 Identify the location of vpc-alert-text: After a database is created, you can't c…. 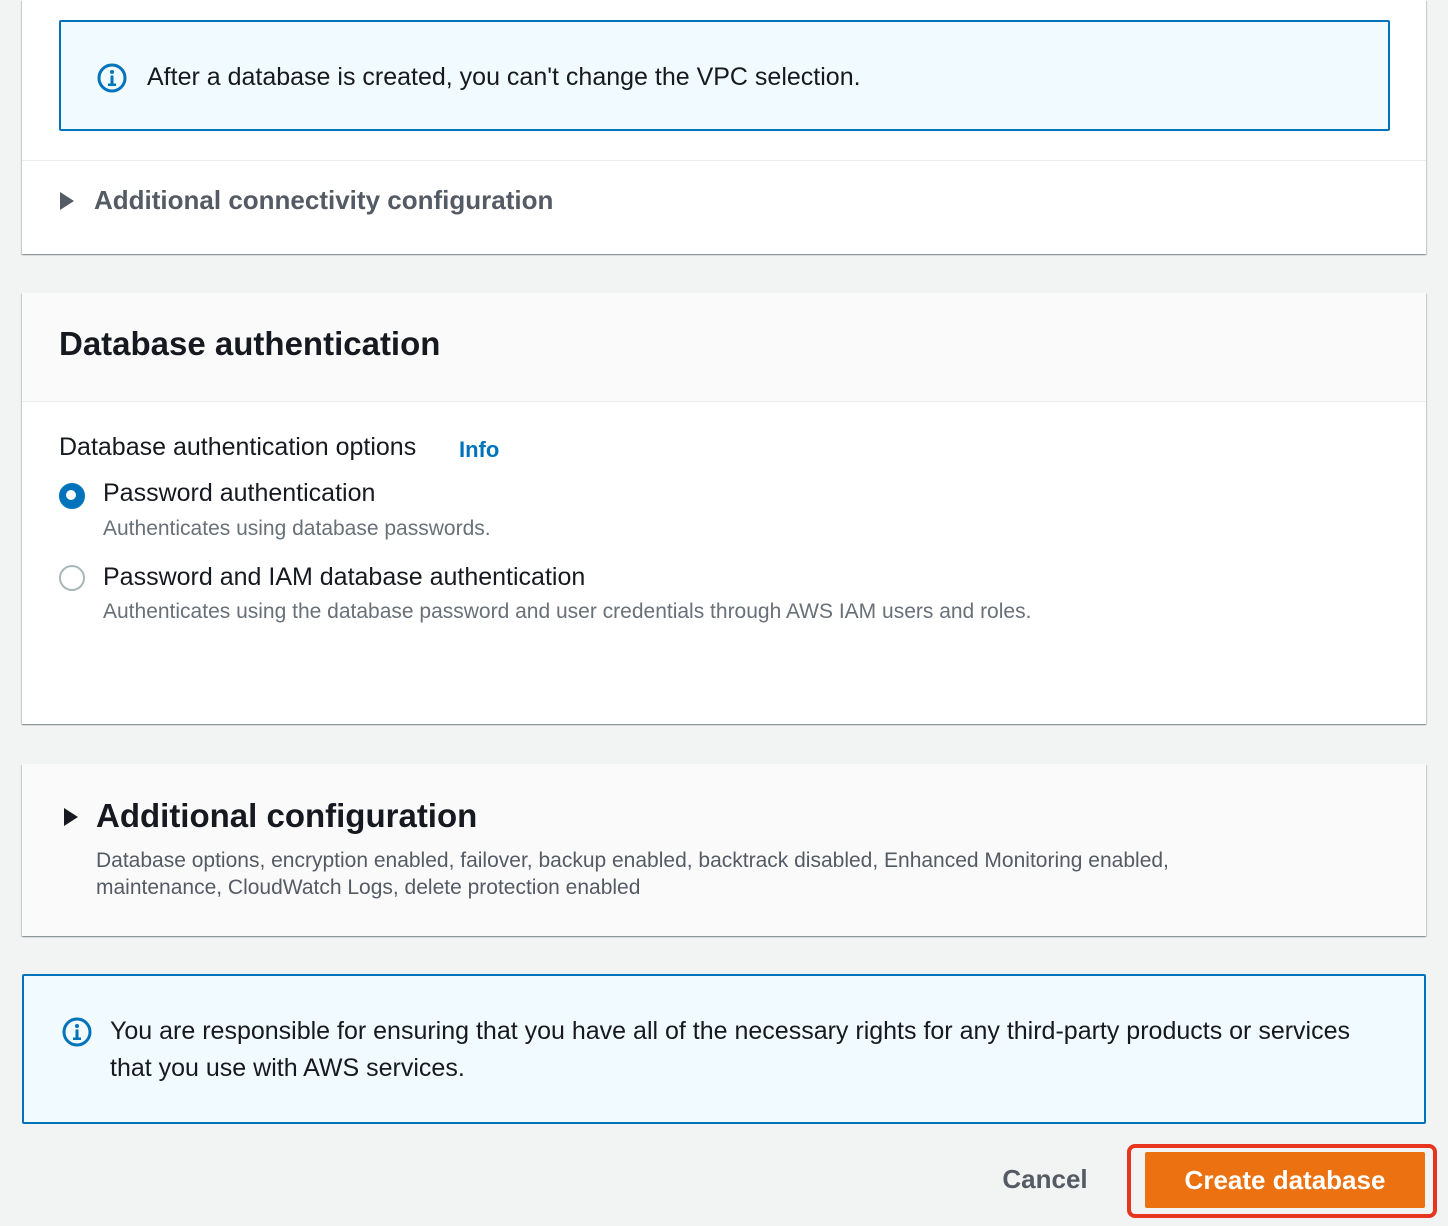
(504, 77).